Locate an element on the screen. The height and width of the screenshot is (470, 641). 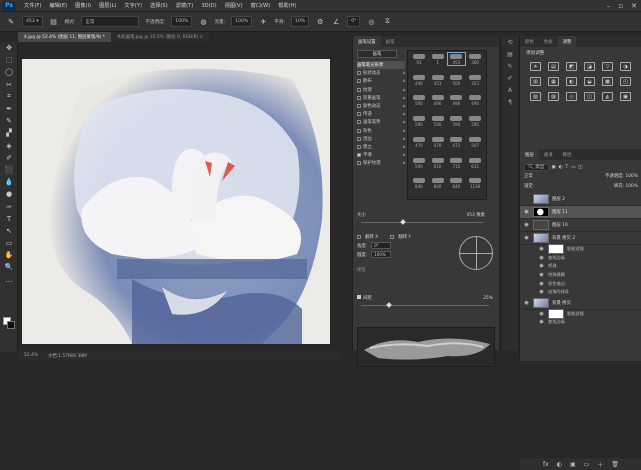
character-icon: A is located at coordinates (510, 90).